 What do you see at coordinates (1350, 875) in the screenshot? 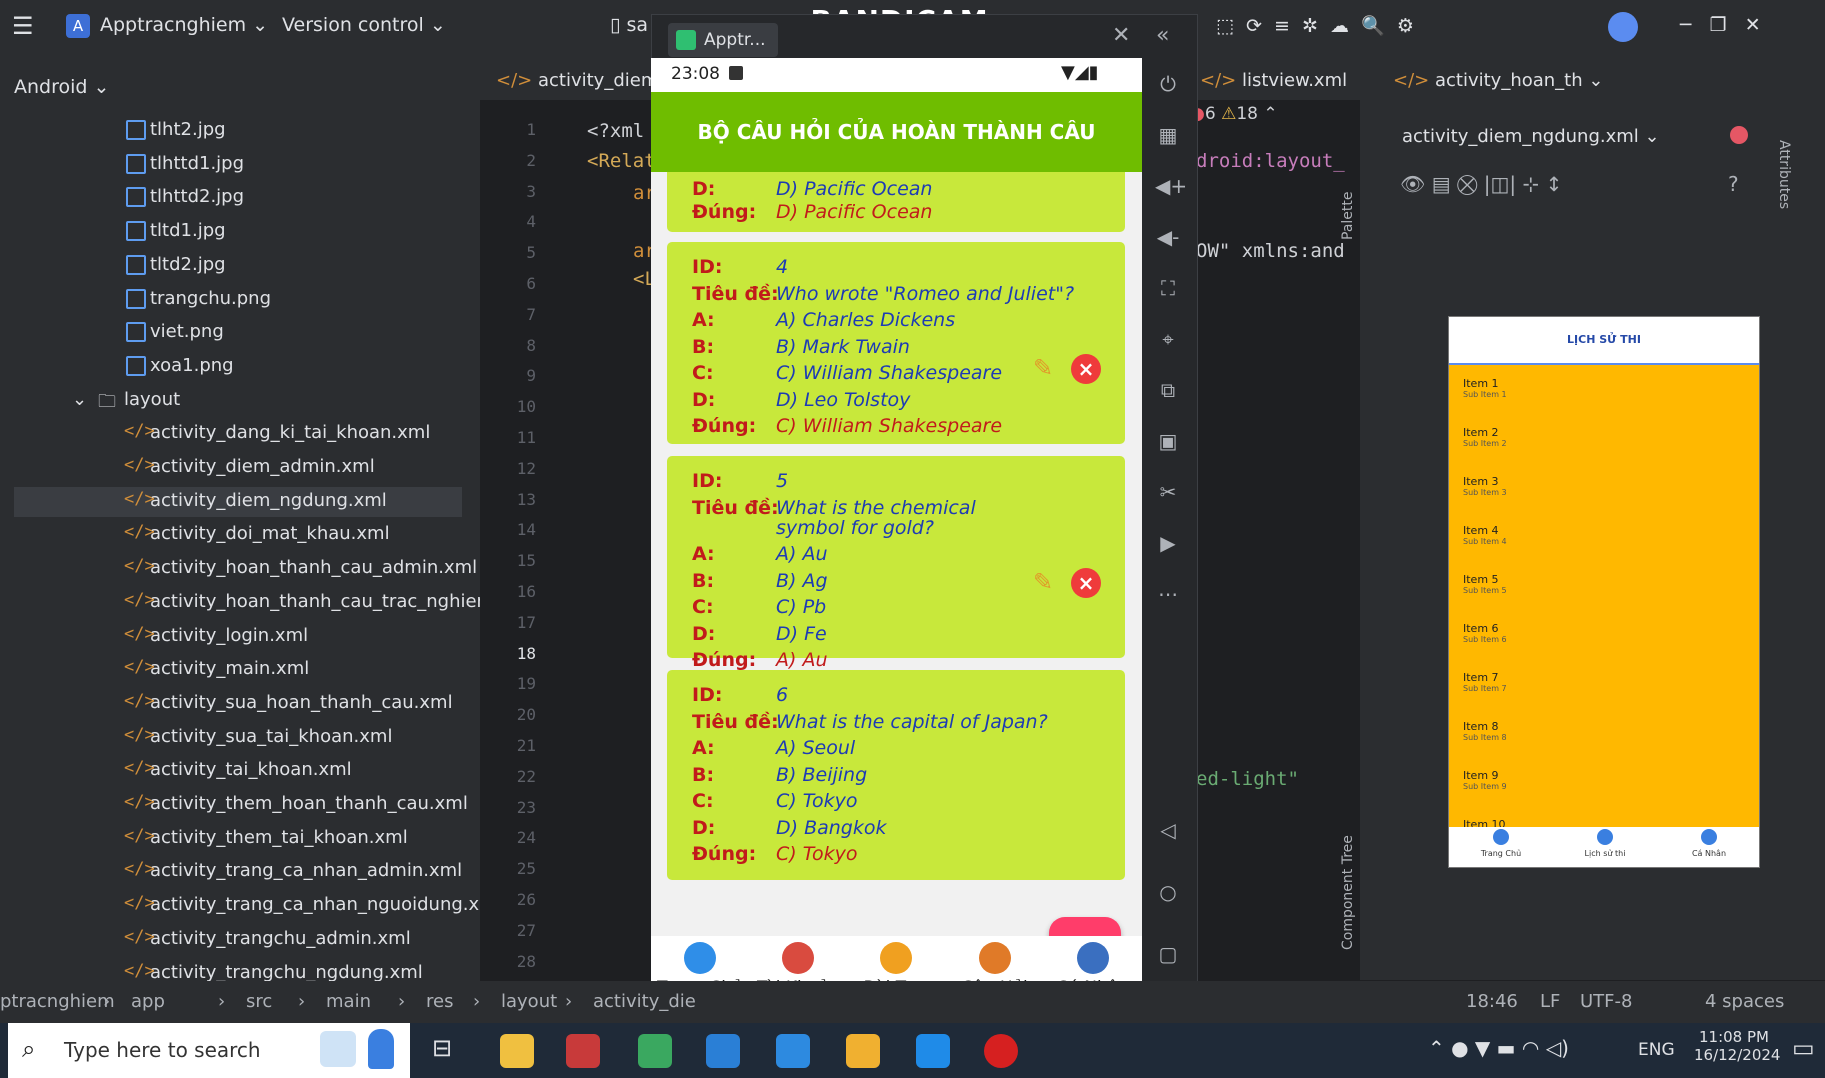
I see `component-tree-side-tab: Component Tree` at bounding box center [1350, 875].